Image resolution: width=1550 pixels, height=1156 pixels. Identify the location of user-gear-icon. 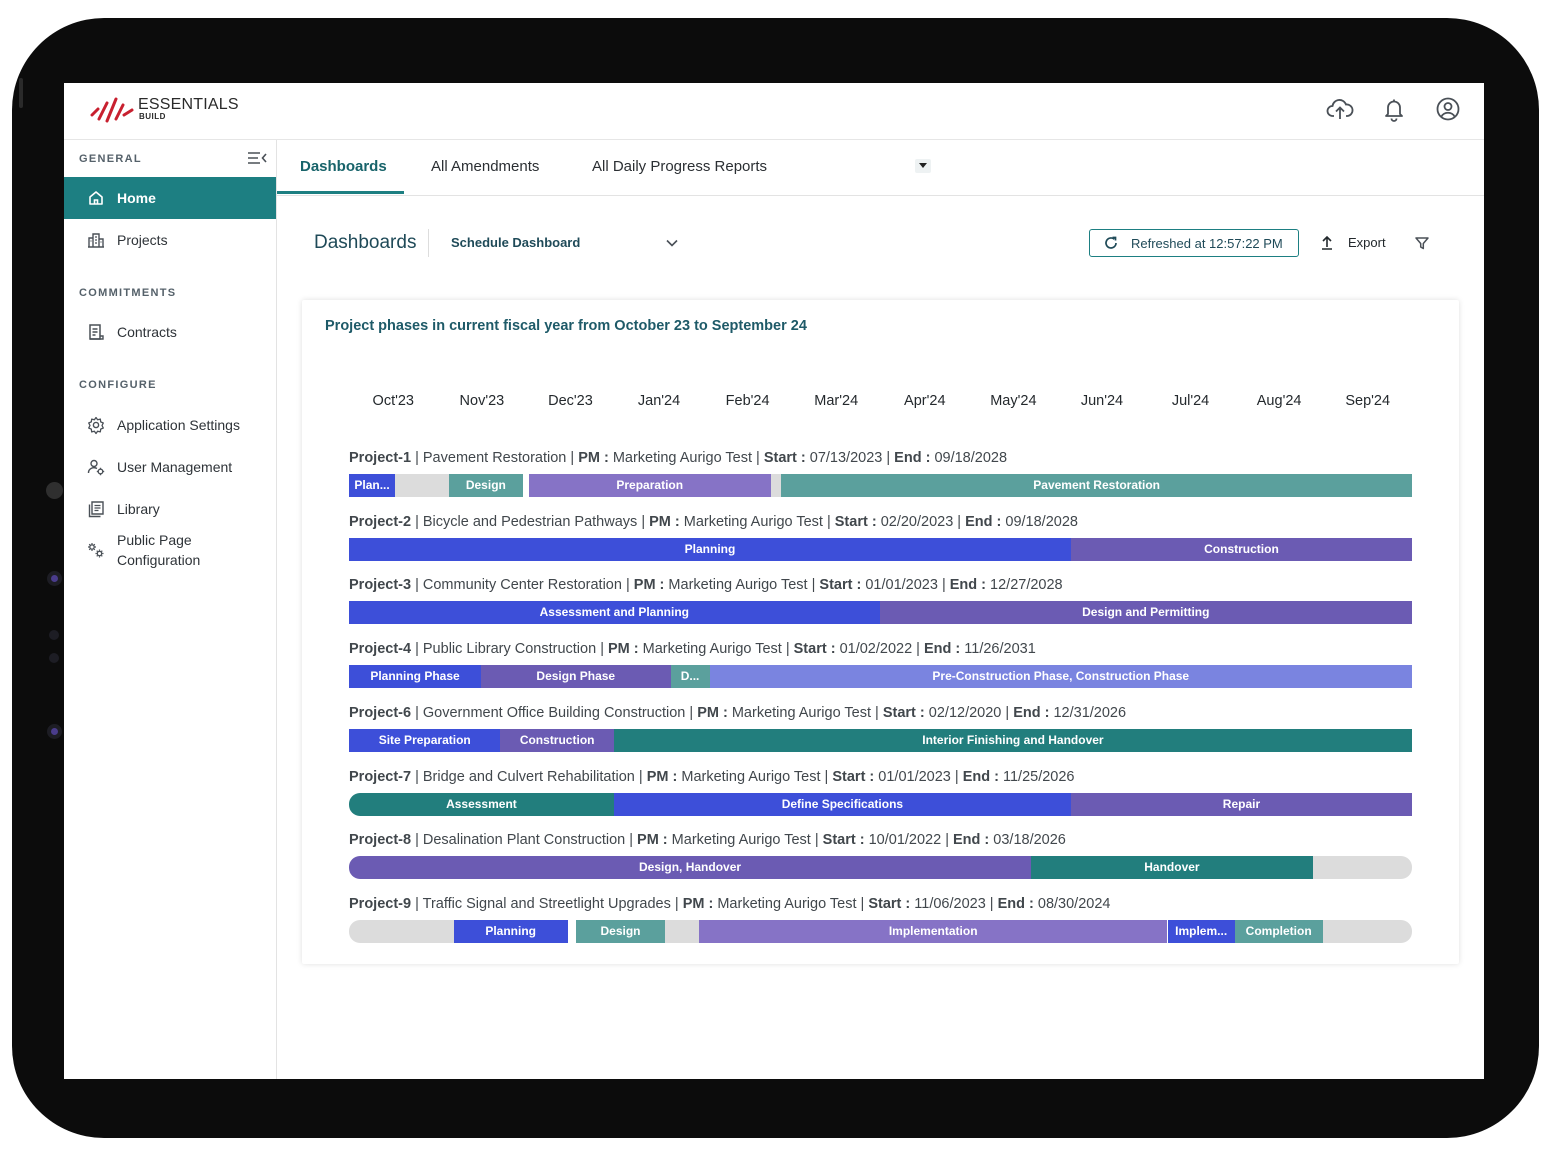
(96, 467).